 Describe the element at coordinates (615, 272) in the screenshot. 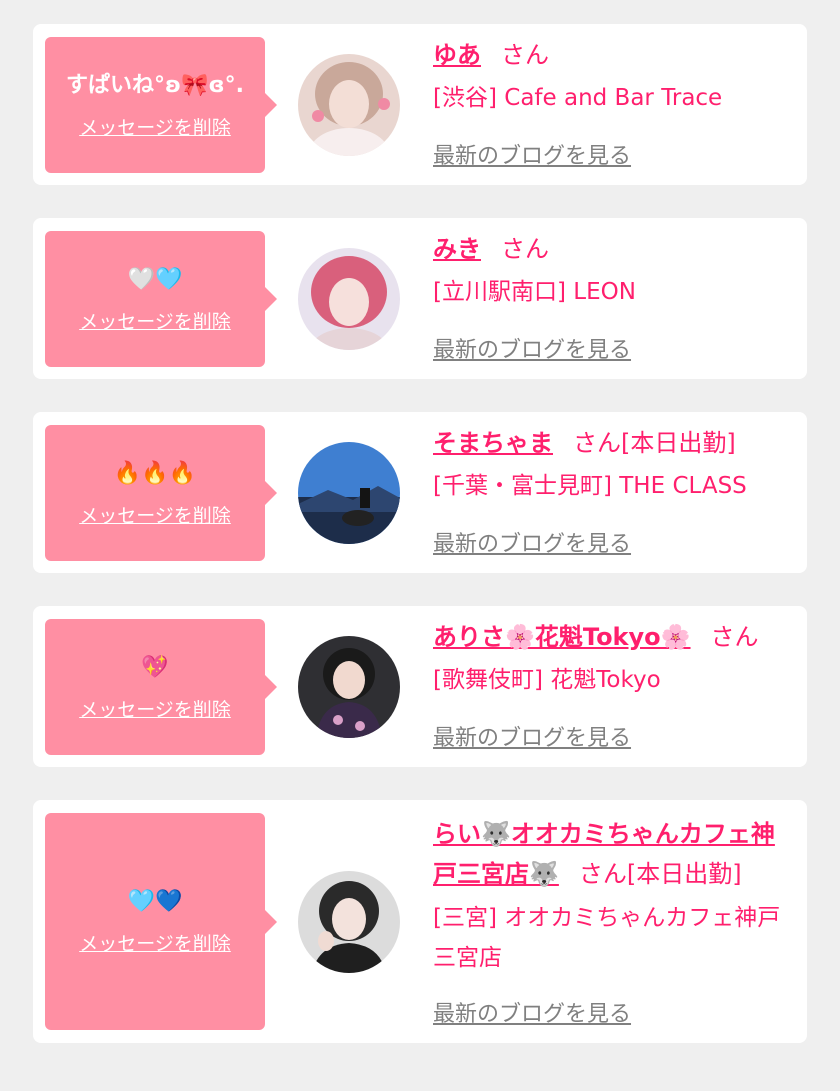

I see `card-info: みき さん [立川駅南口] LEON` at that location.